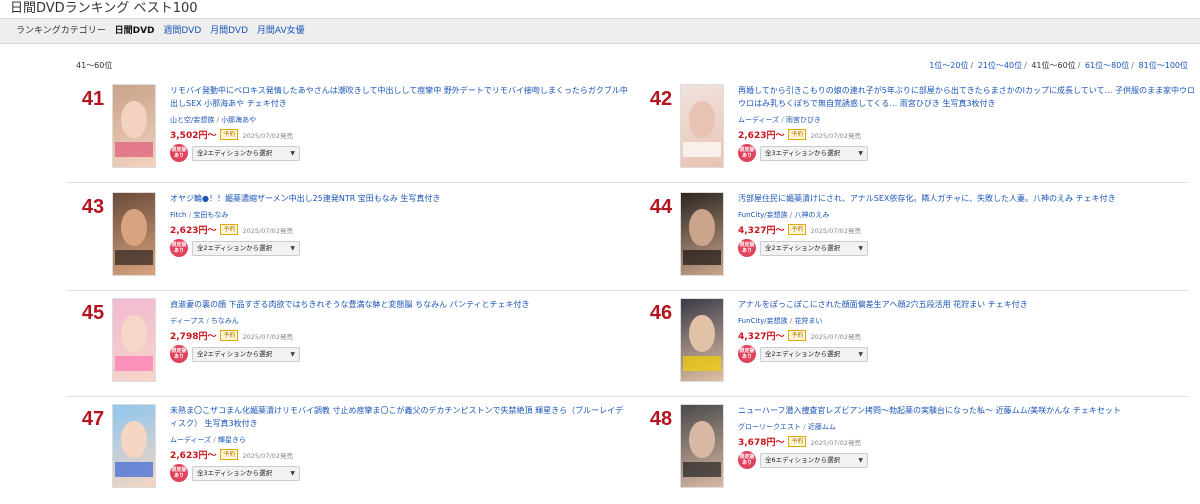 The image size is (1200, 504). Describe the element at coordinates (93, 419) in the screenshot. I see `rank-number: 47` at that location.